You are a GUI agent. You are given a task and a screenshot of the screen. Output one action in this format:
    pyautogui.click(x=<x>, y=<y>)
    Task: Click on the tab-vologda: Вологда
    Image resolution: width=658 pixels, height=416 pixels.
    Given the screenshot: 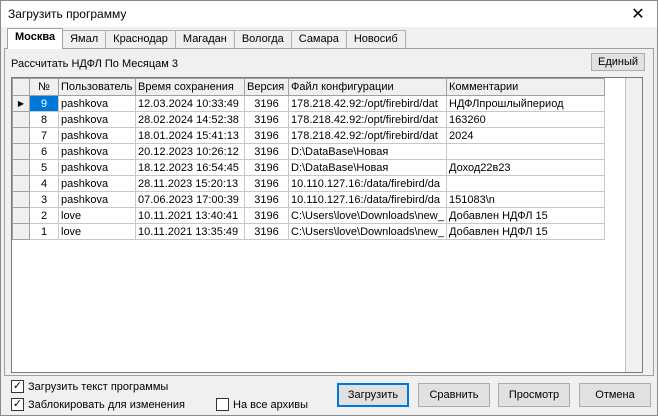 What is the action you would take?
    pyautogui.click(x=262, y=39)
    